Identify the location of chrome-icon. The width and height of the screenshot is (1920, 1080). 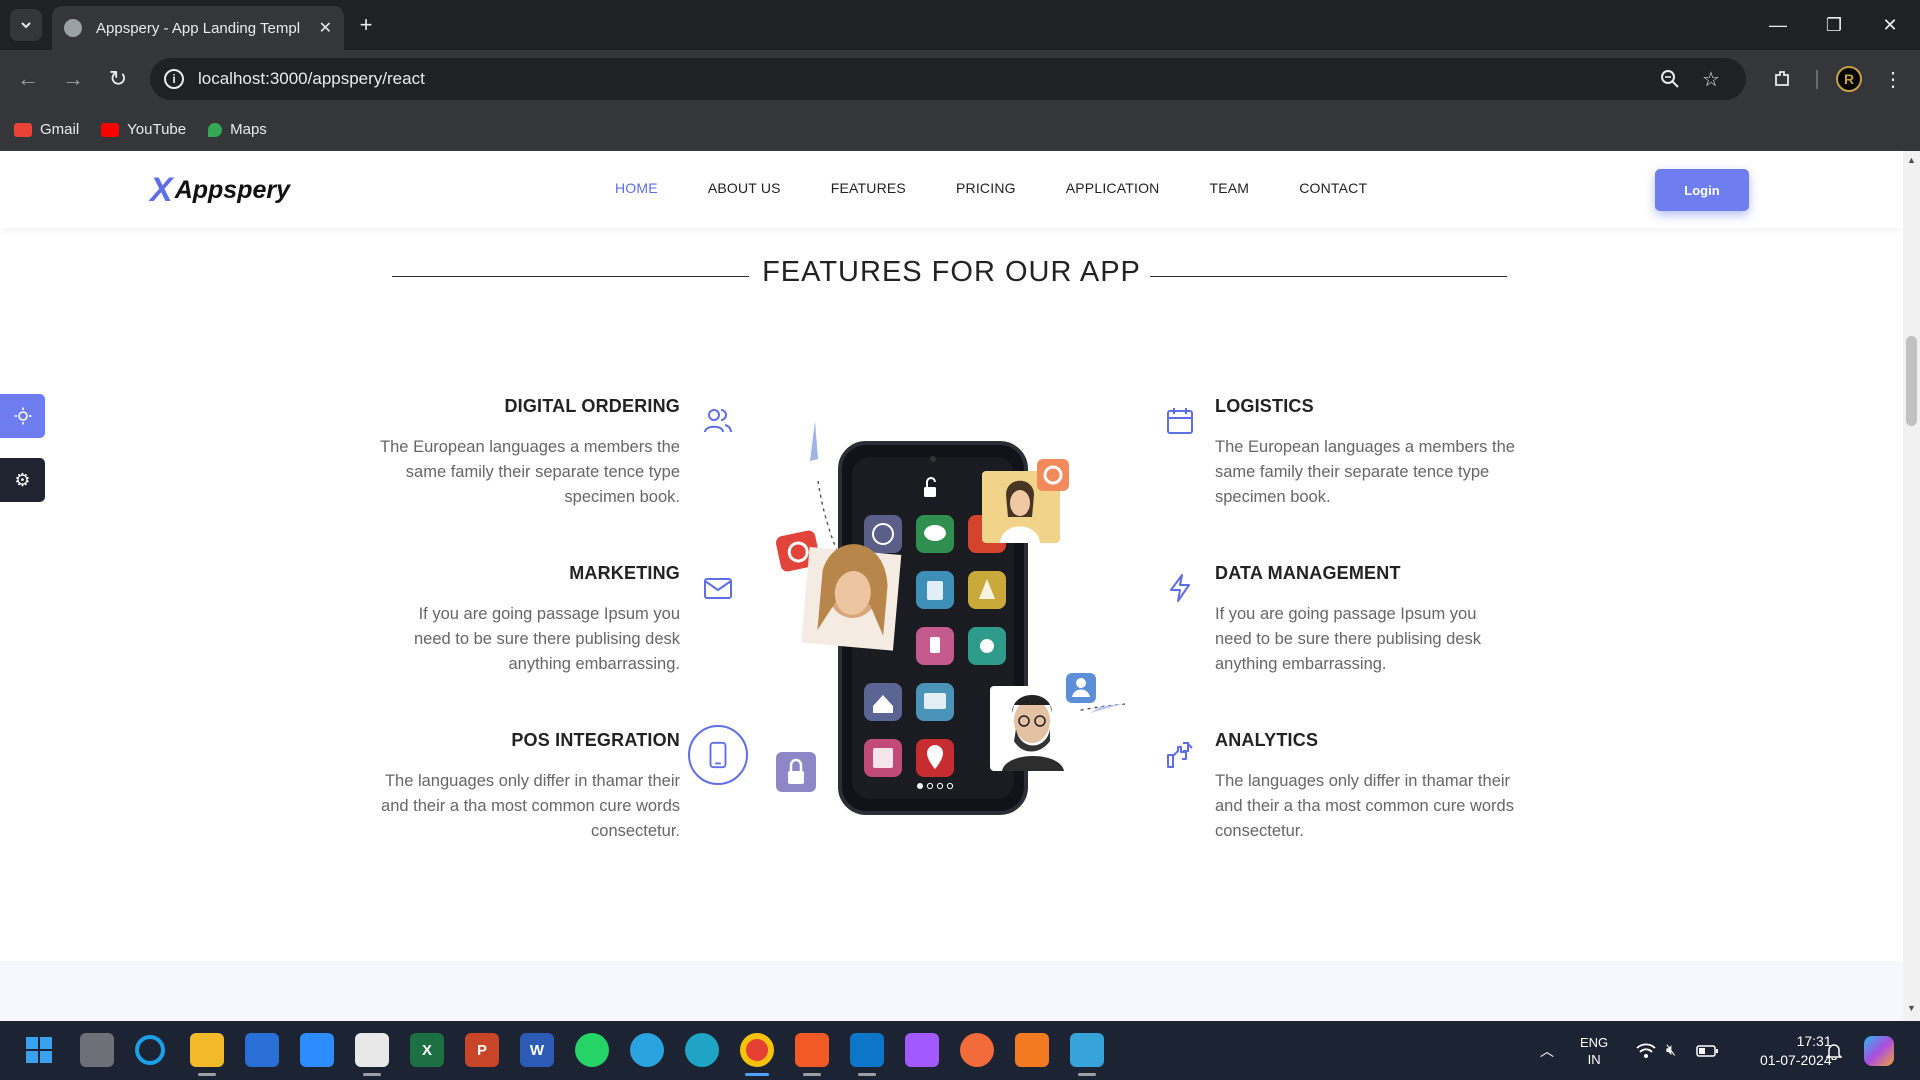
(757, 1050).